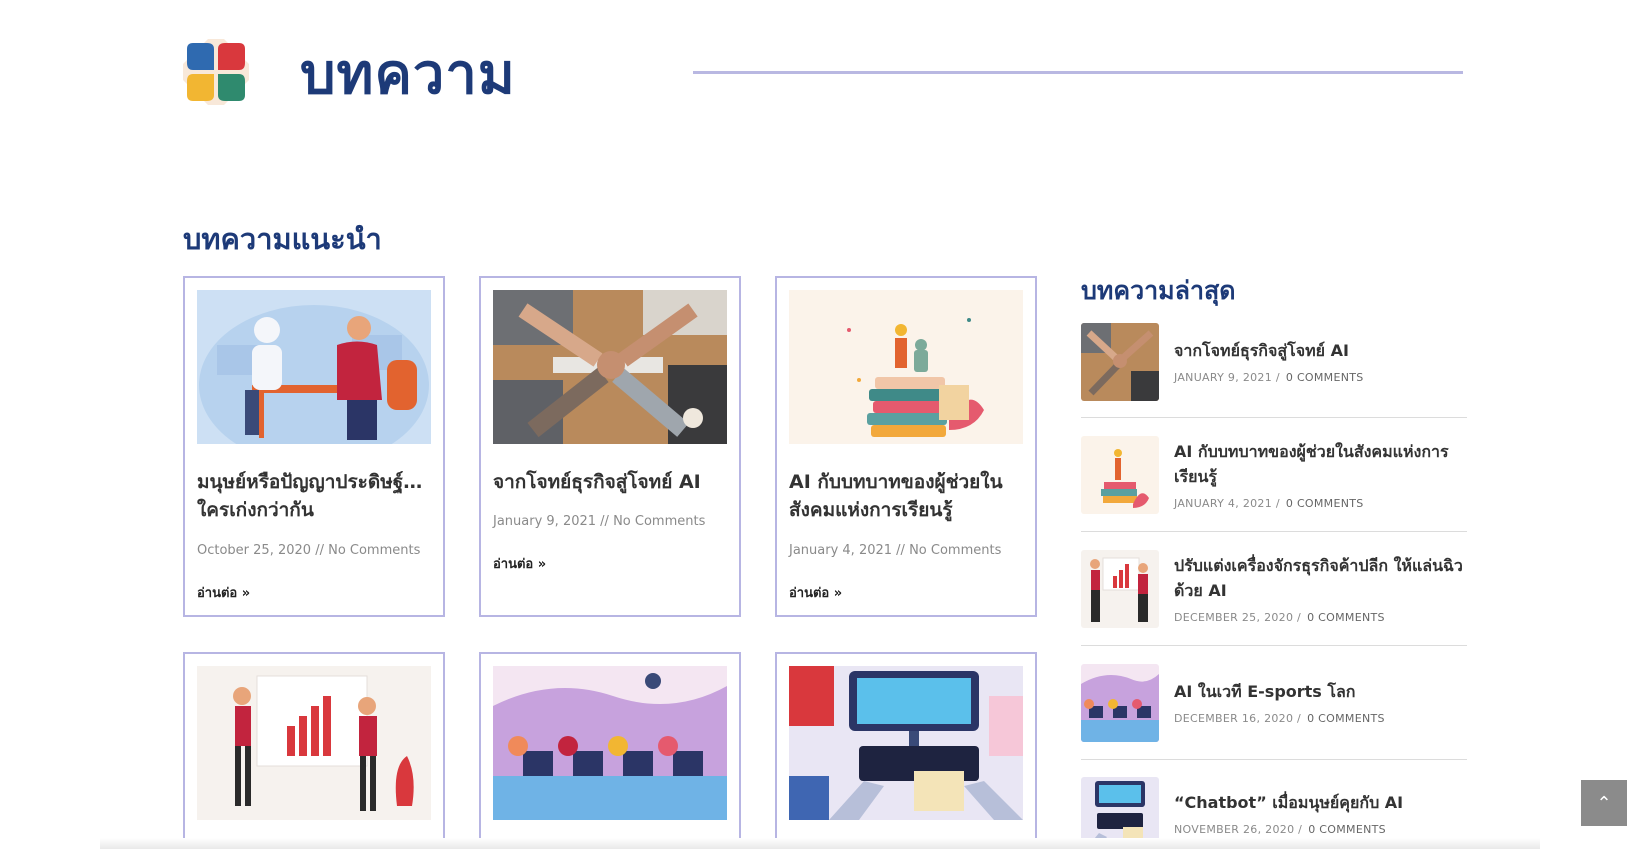 The width and height of the screenshot is (1650, 849). Describe the element at coordinates (216, 72) in the screenshot. I see `flower-logo-icon` at that location.